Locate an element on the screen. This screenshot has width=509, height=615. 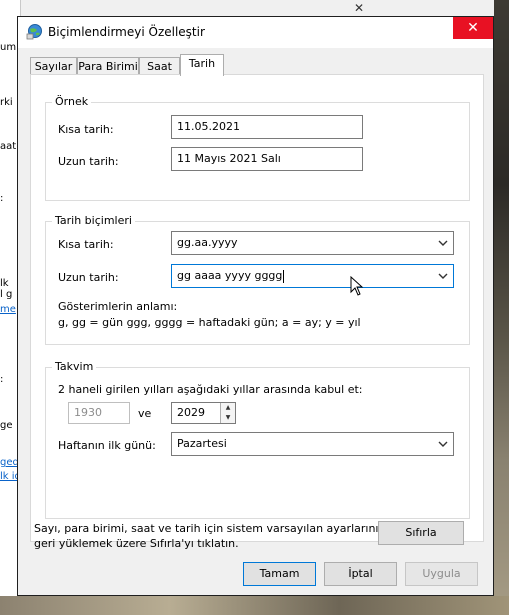
example-long-date-label: Uzun tarih: is located at coordinates (88, 161).